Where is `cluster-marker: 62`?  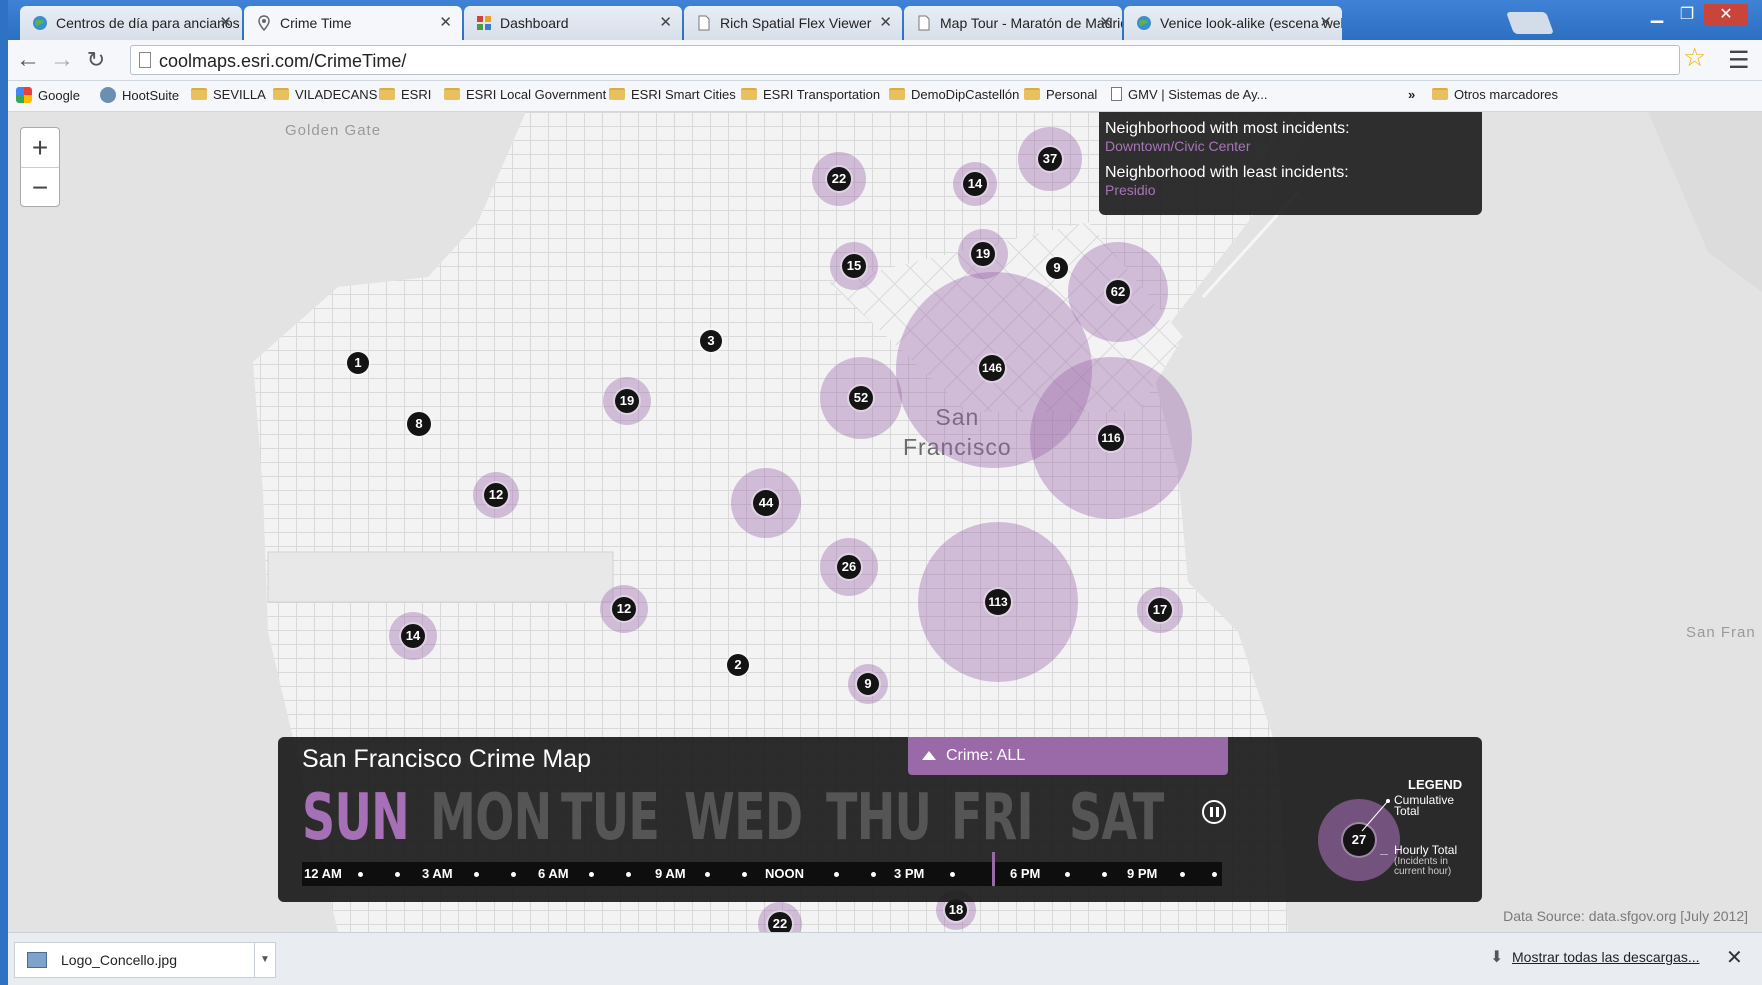
cluster-marker: 62 is located at coordinates (1118, 292).